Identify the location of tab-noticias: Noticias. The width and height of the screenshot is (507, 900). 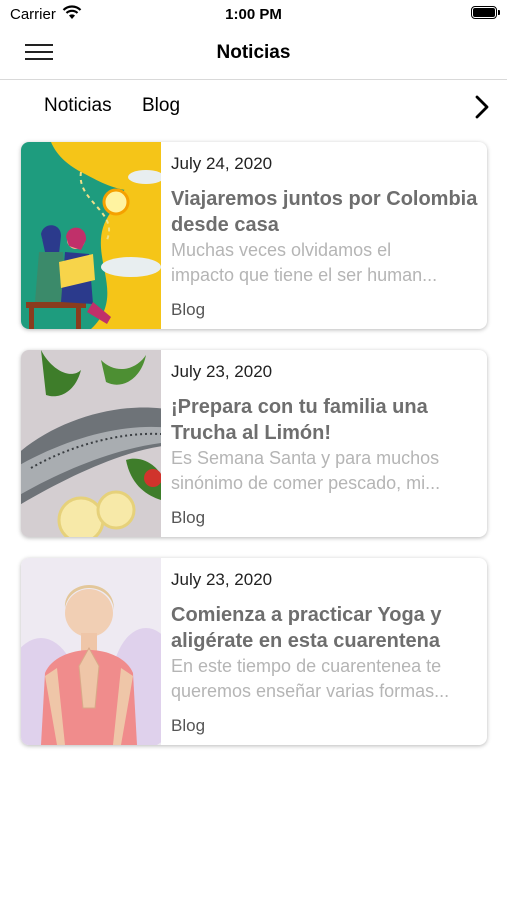
(78, 106).